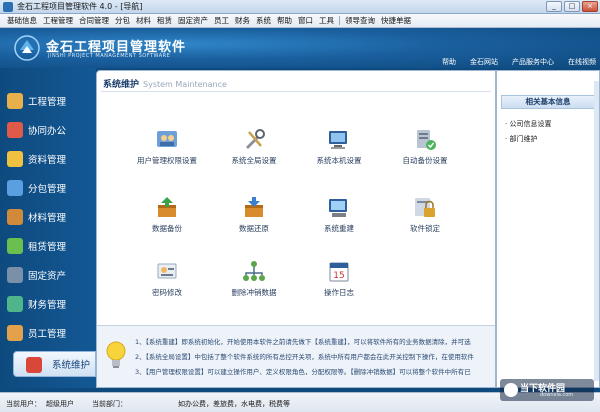 The image size is (600, 412). What do you see at coordinates (425, 160) in the screenshot?
I see `tool-label: 自动备份设置` at bounding box center [425, 160].